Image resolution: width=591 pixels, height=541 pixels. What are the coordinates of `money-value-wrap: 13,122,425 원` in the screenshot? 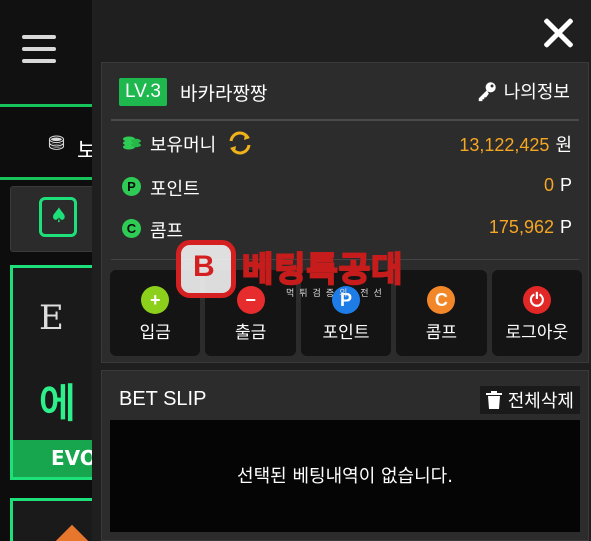 It's located at (515, 144).